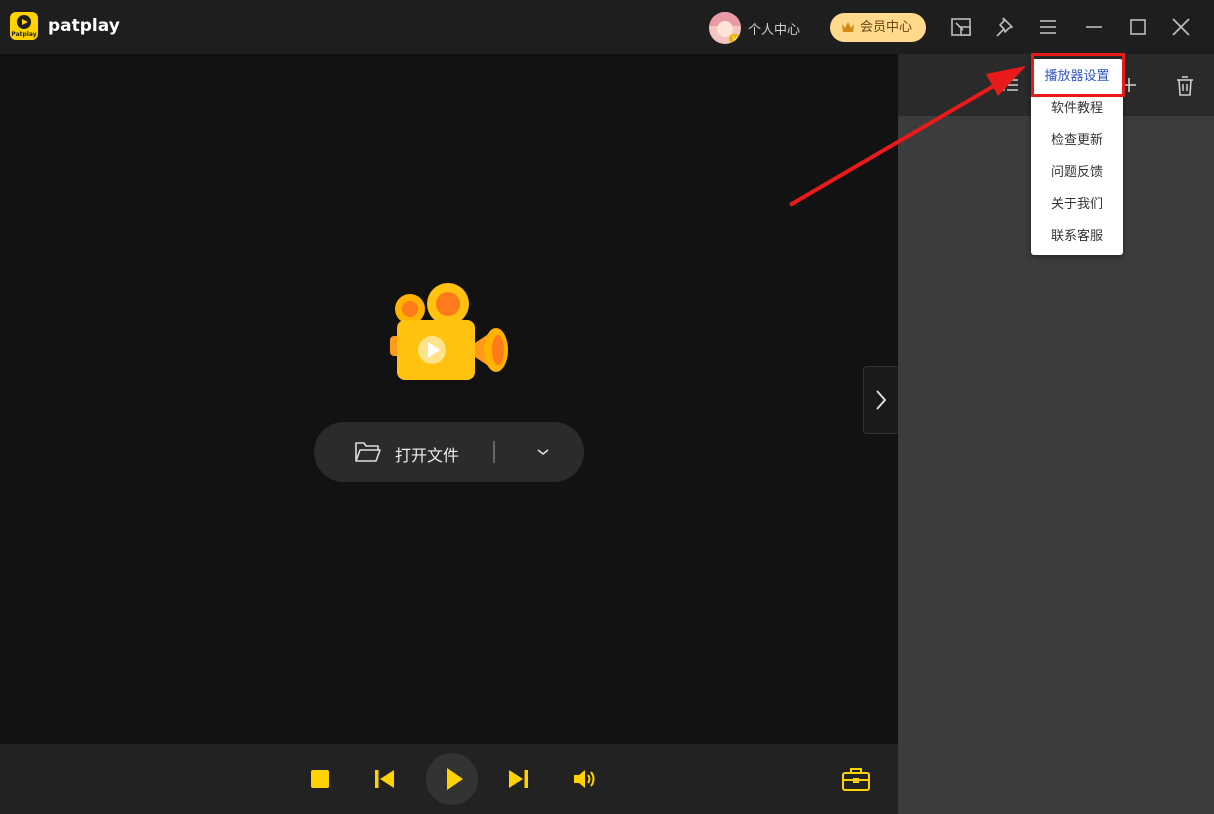 The height and width of the screenshot is (814, 1214). I want to click on minimize-icon, so click(1094, 27).